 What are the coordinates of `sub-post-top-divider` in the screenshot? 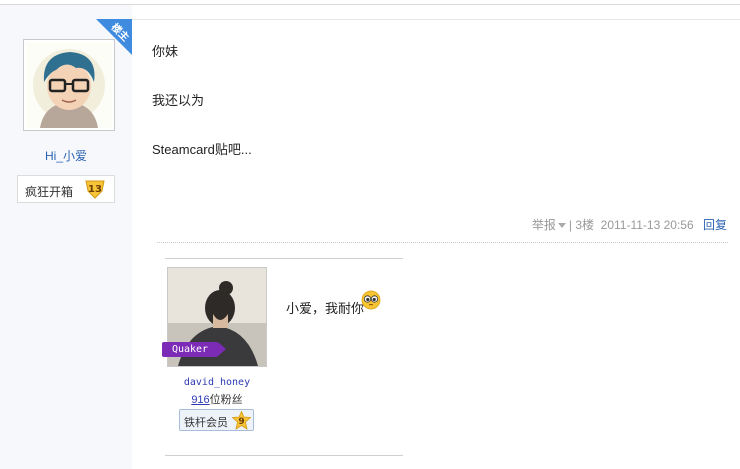 It's located at (284, 258).